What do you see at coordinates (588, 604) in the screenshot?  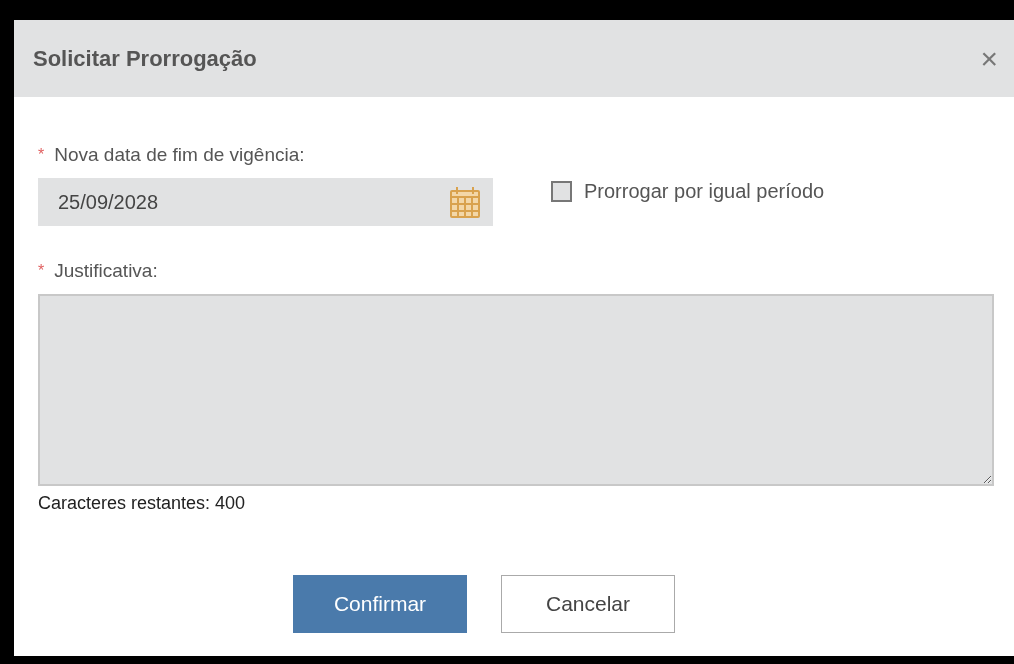 I see `cancel-button: Cancelar` at bounding box center [588, 604].